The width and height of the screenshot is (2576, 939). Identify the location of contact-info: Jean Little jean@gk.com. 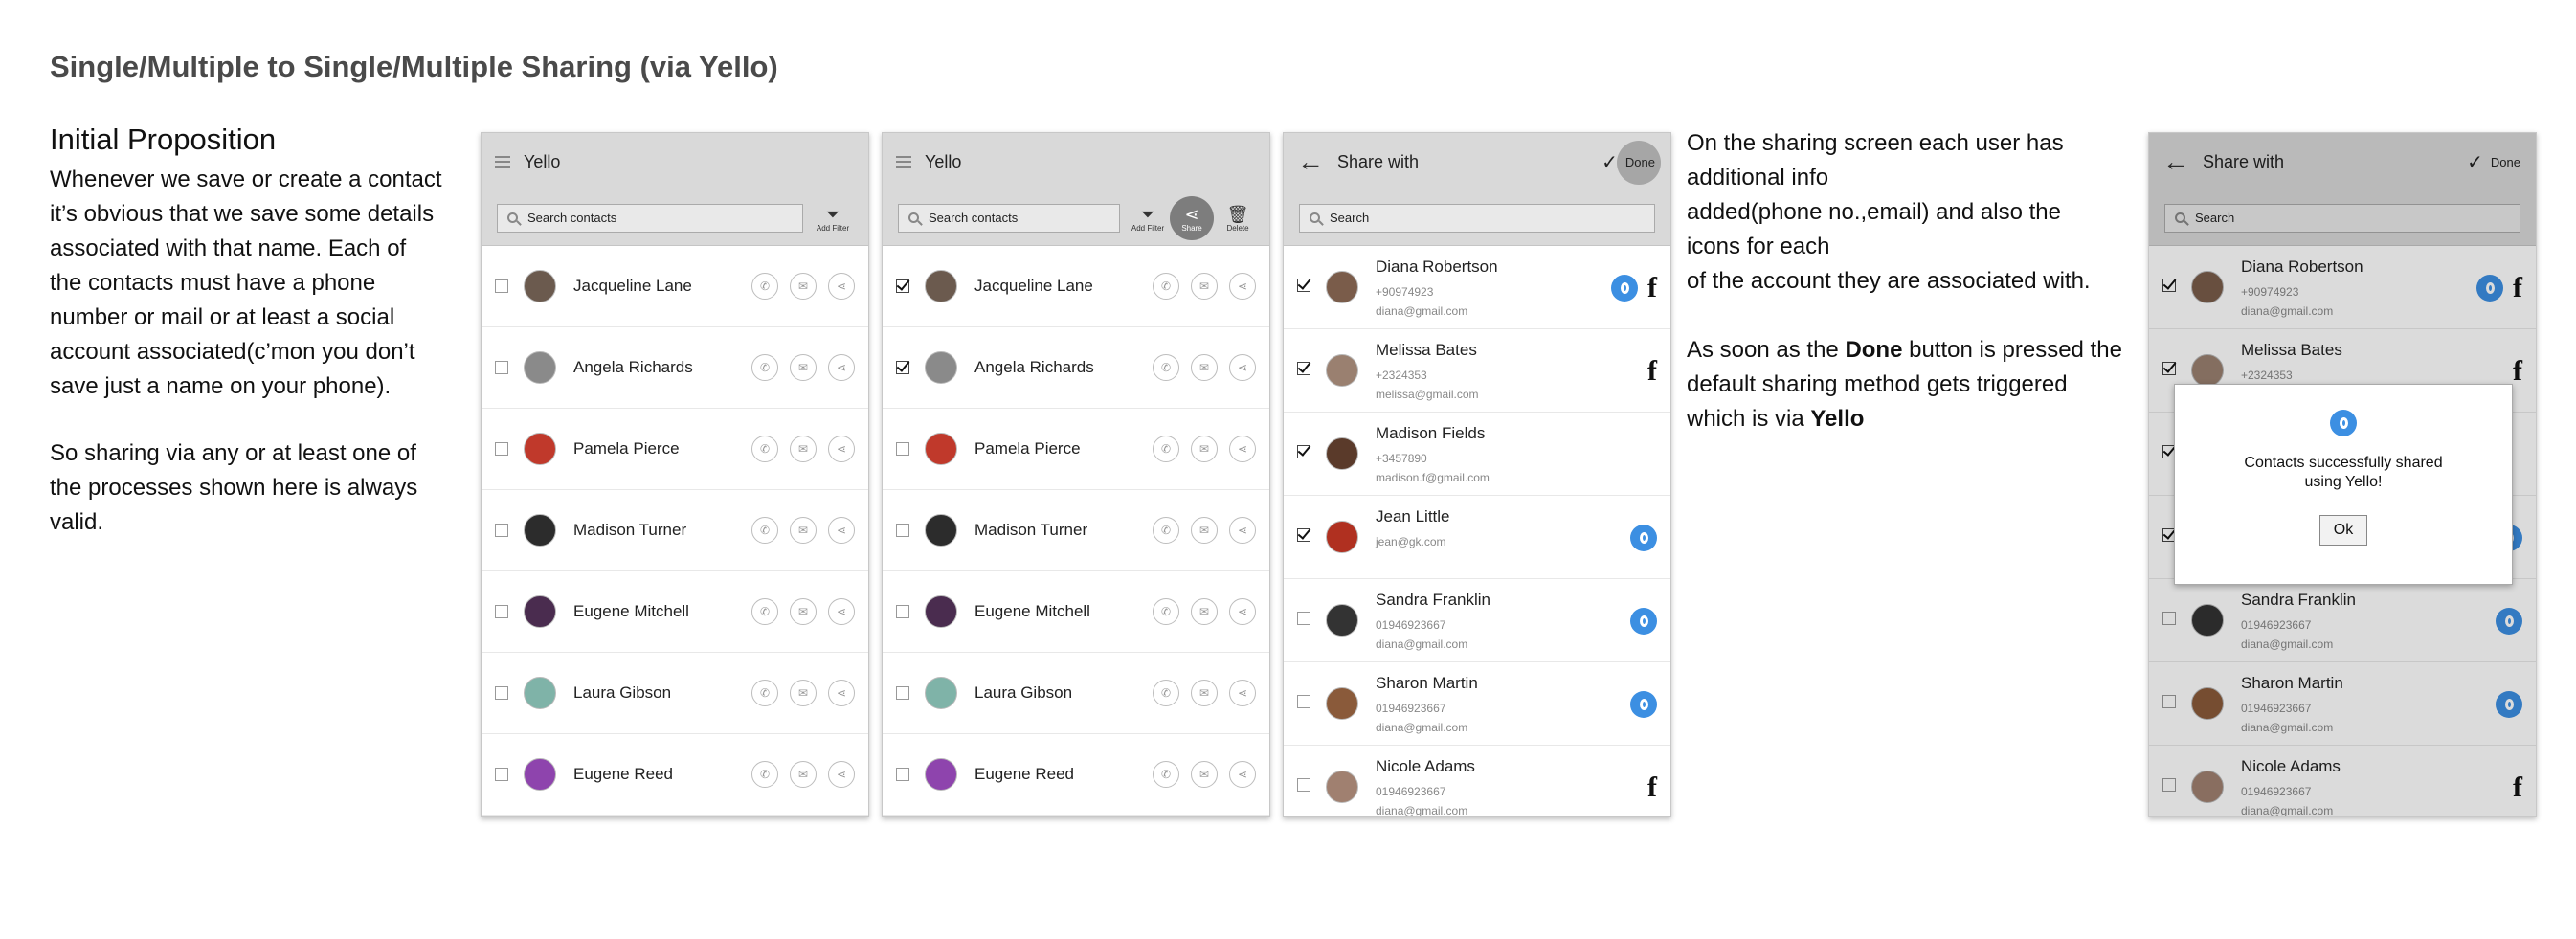
(1503, 529).